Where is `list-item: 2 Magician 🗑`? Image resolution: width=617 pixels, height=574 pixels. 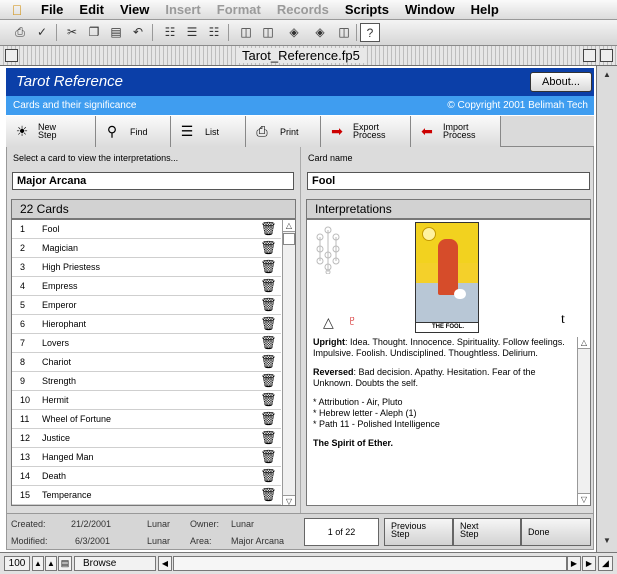 list-item: 2 Magician 🗑 is located at coordinates (146, 248).